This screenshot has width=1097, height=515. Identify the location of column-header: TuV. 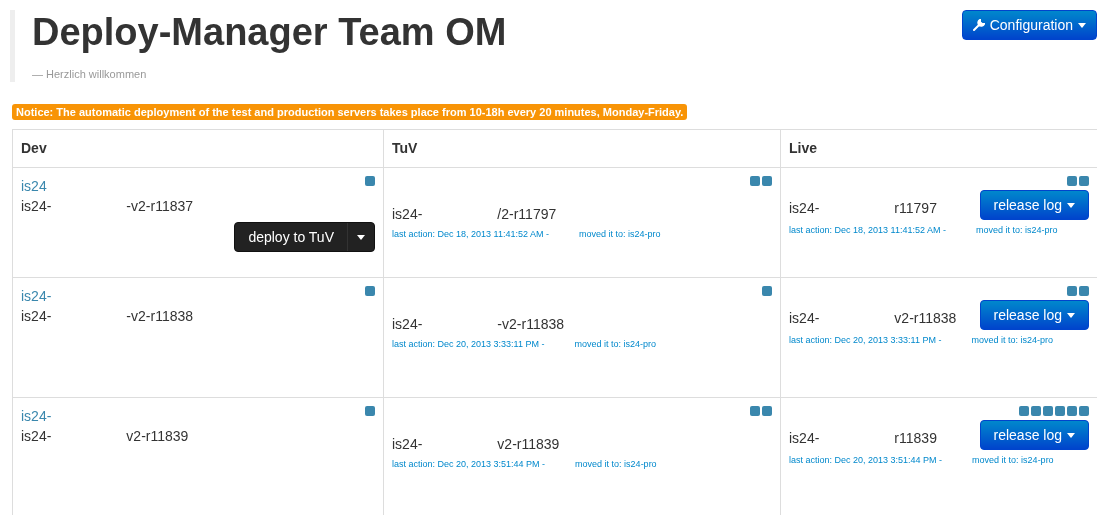
(582, 148).